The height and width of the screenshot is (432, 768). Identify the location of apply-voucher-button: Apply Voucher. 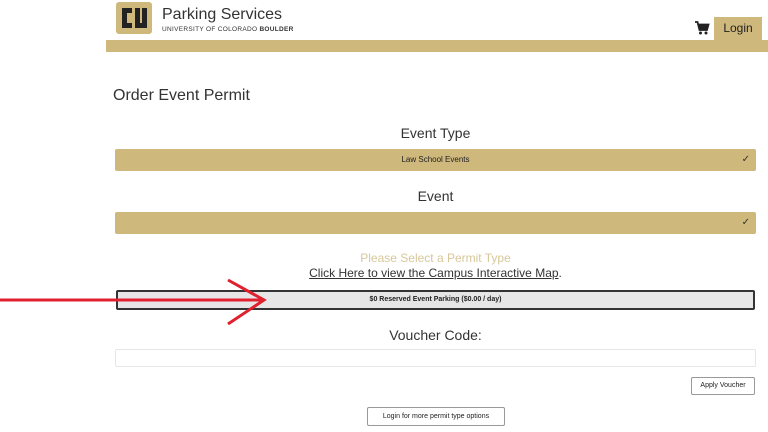
(723, 386).